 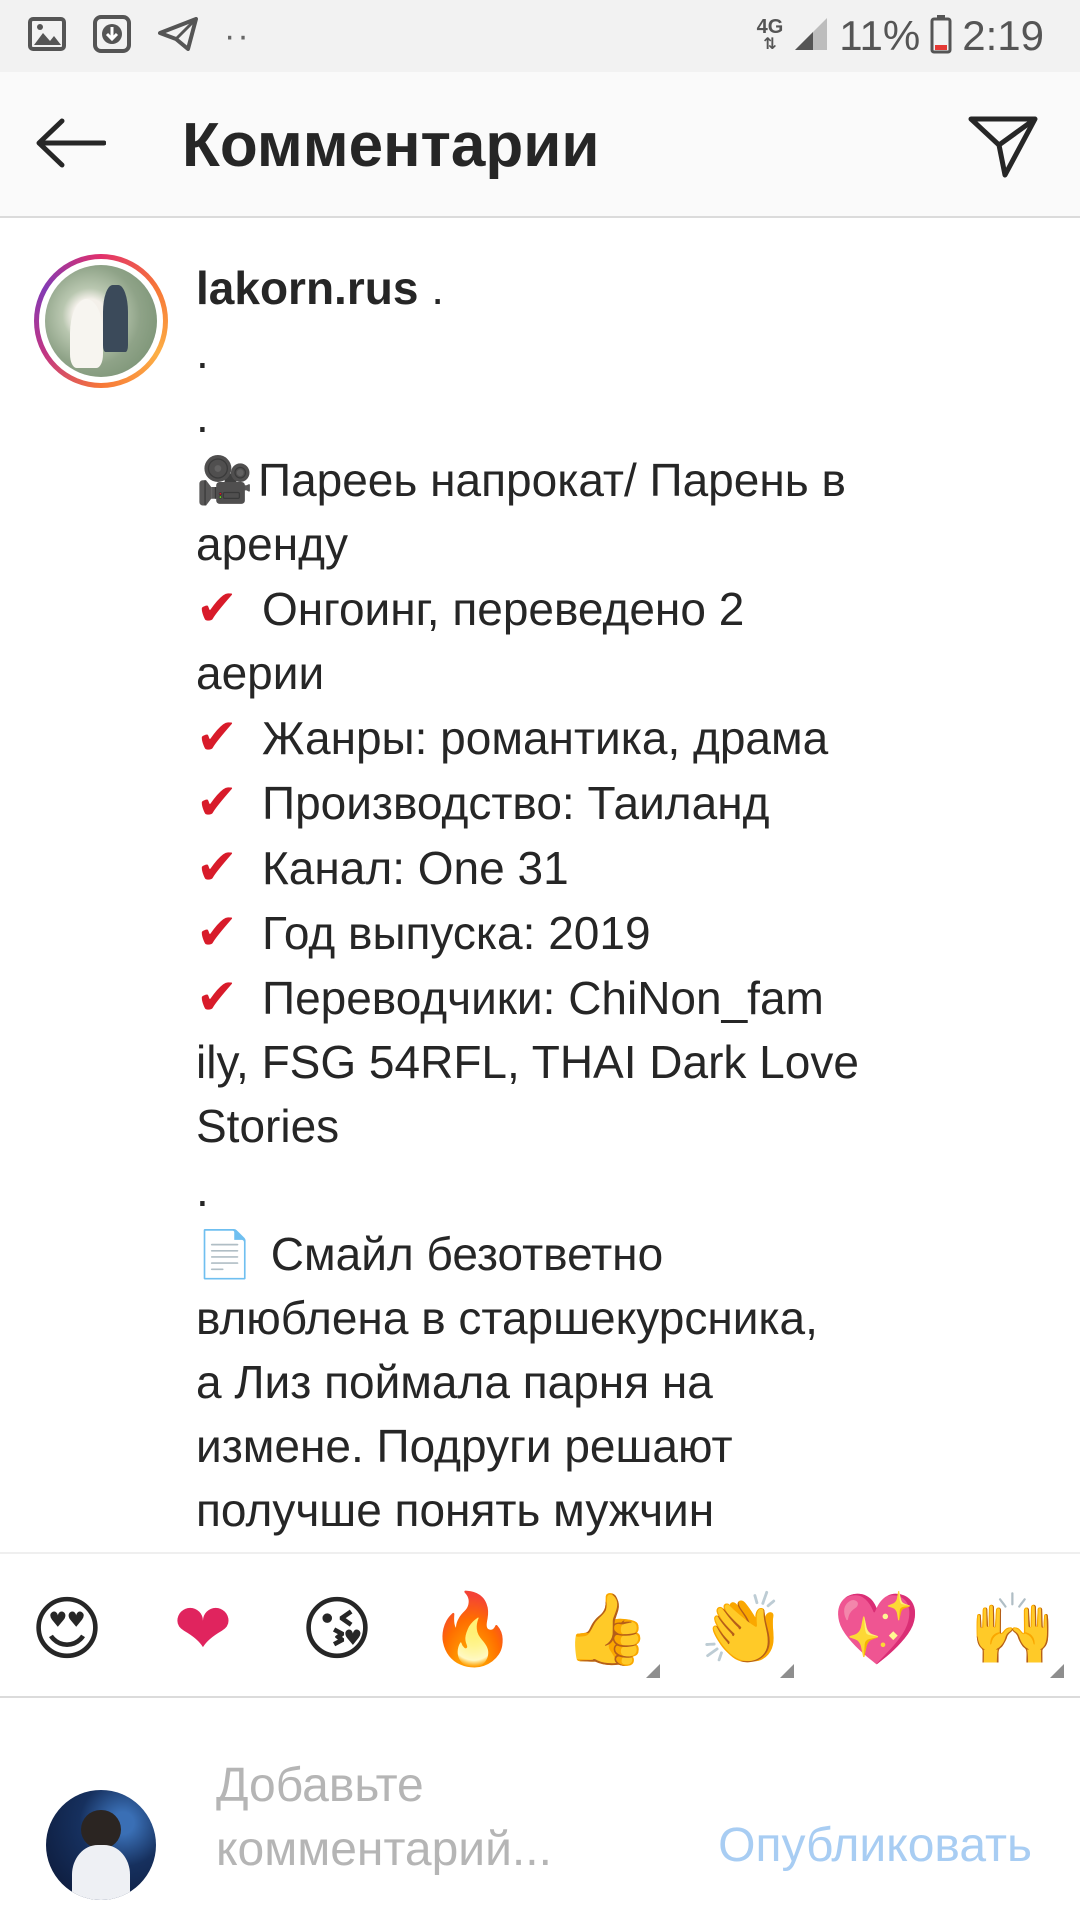 I want to click on publish-button: Опубликовать, so click(x=875, y=1845).